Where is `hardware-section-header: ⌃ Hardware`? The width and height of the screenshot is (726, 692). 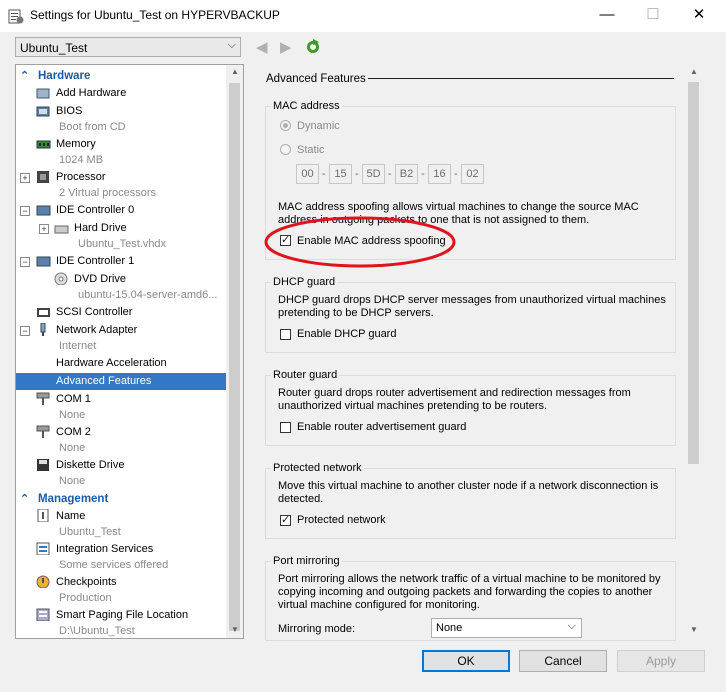
hardware-section-header: ⌃ Hardware is located at coordinates (121, 76).